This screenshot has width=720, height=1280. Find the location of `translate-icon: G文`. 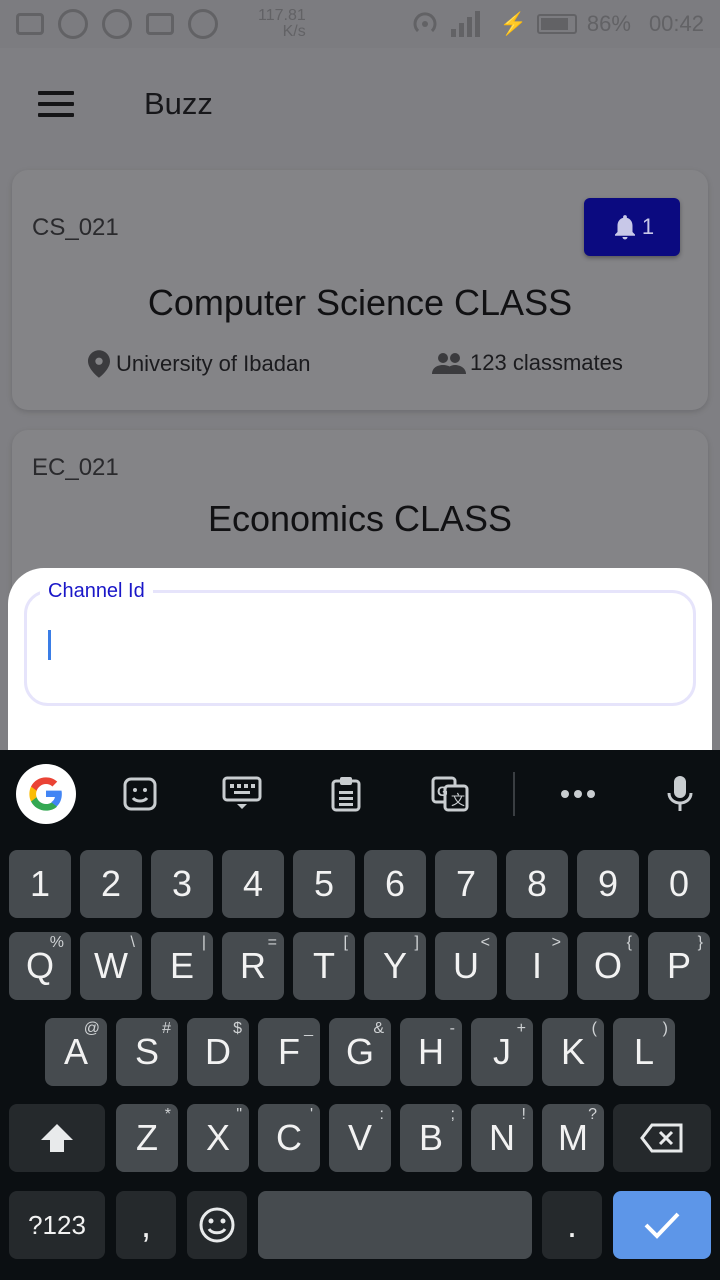

translate-icon: G文 is located at coordinates (450, 794).